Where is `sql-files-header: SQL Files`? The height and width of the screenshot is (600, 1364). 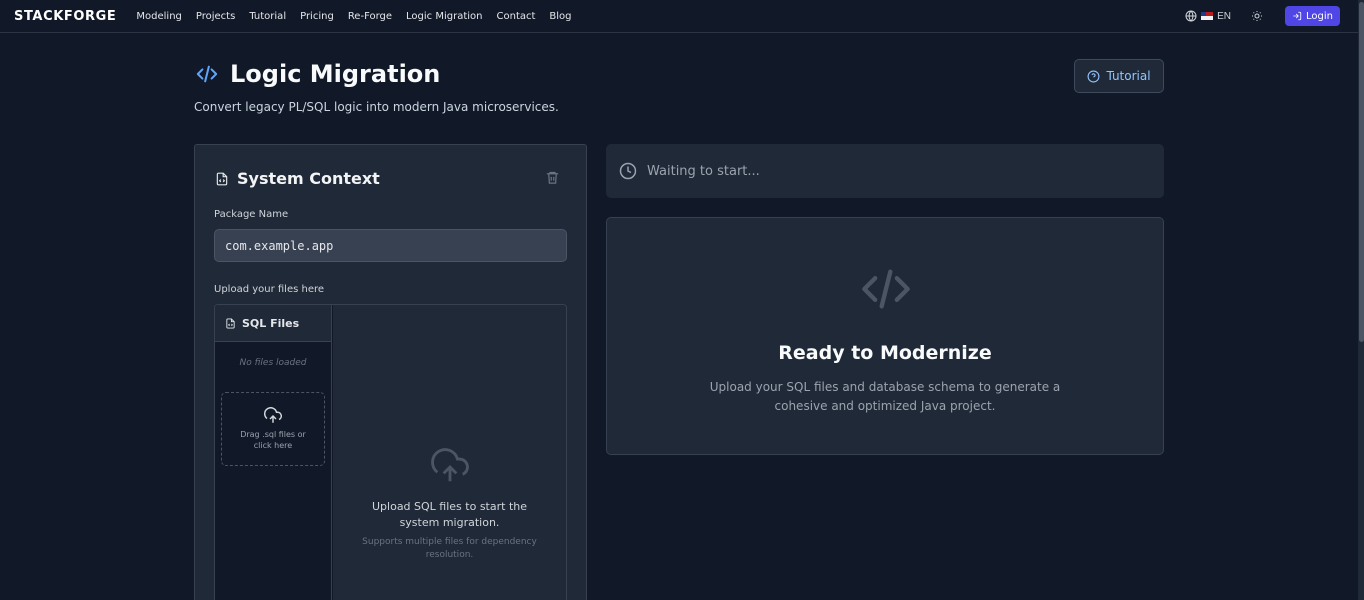
sql-files-header: SQL Files is located at coordinates (273, 323).